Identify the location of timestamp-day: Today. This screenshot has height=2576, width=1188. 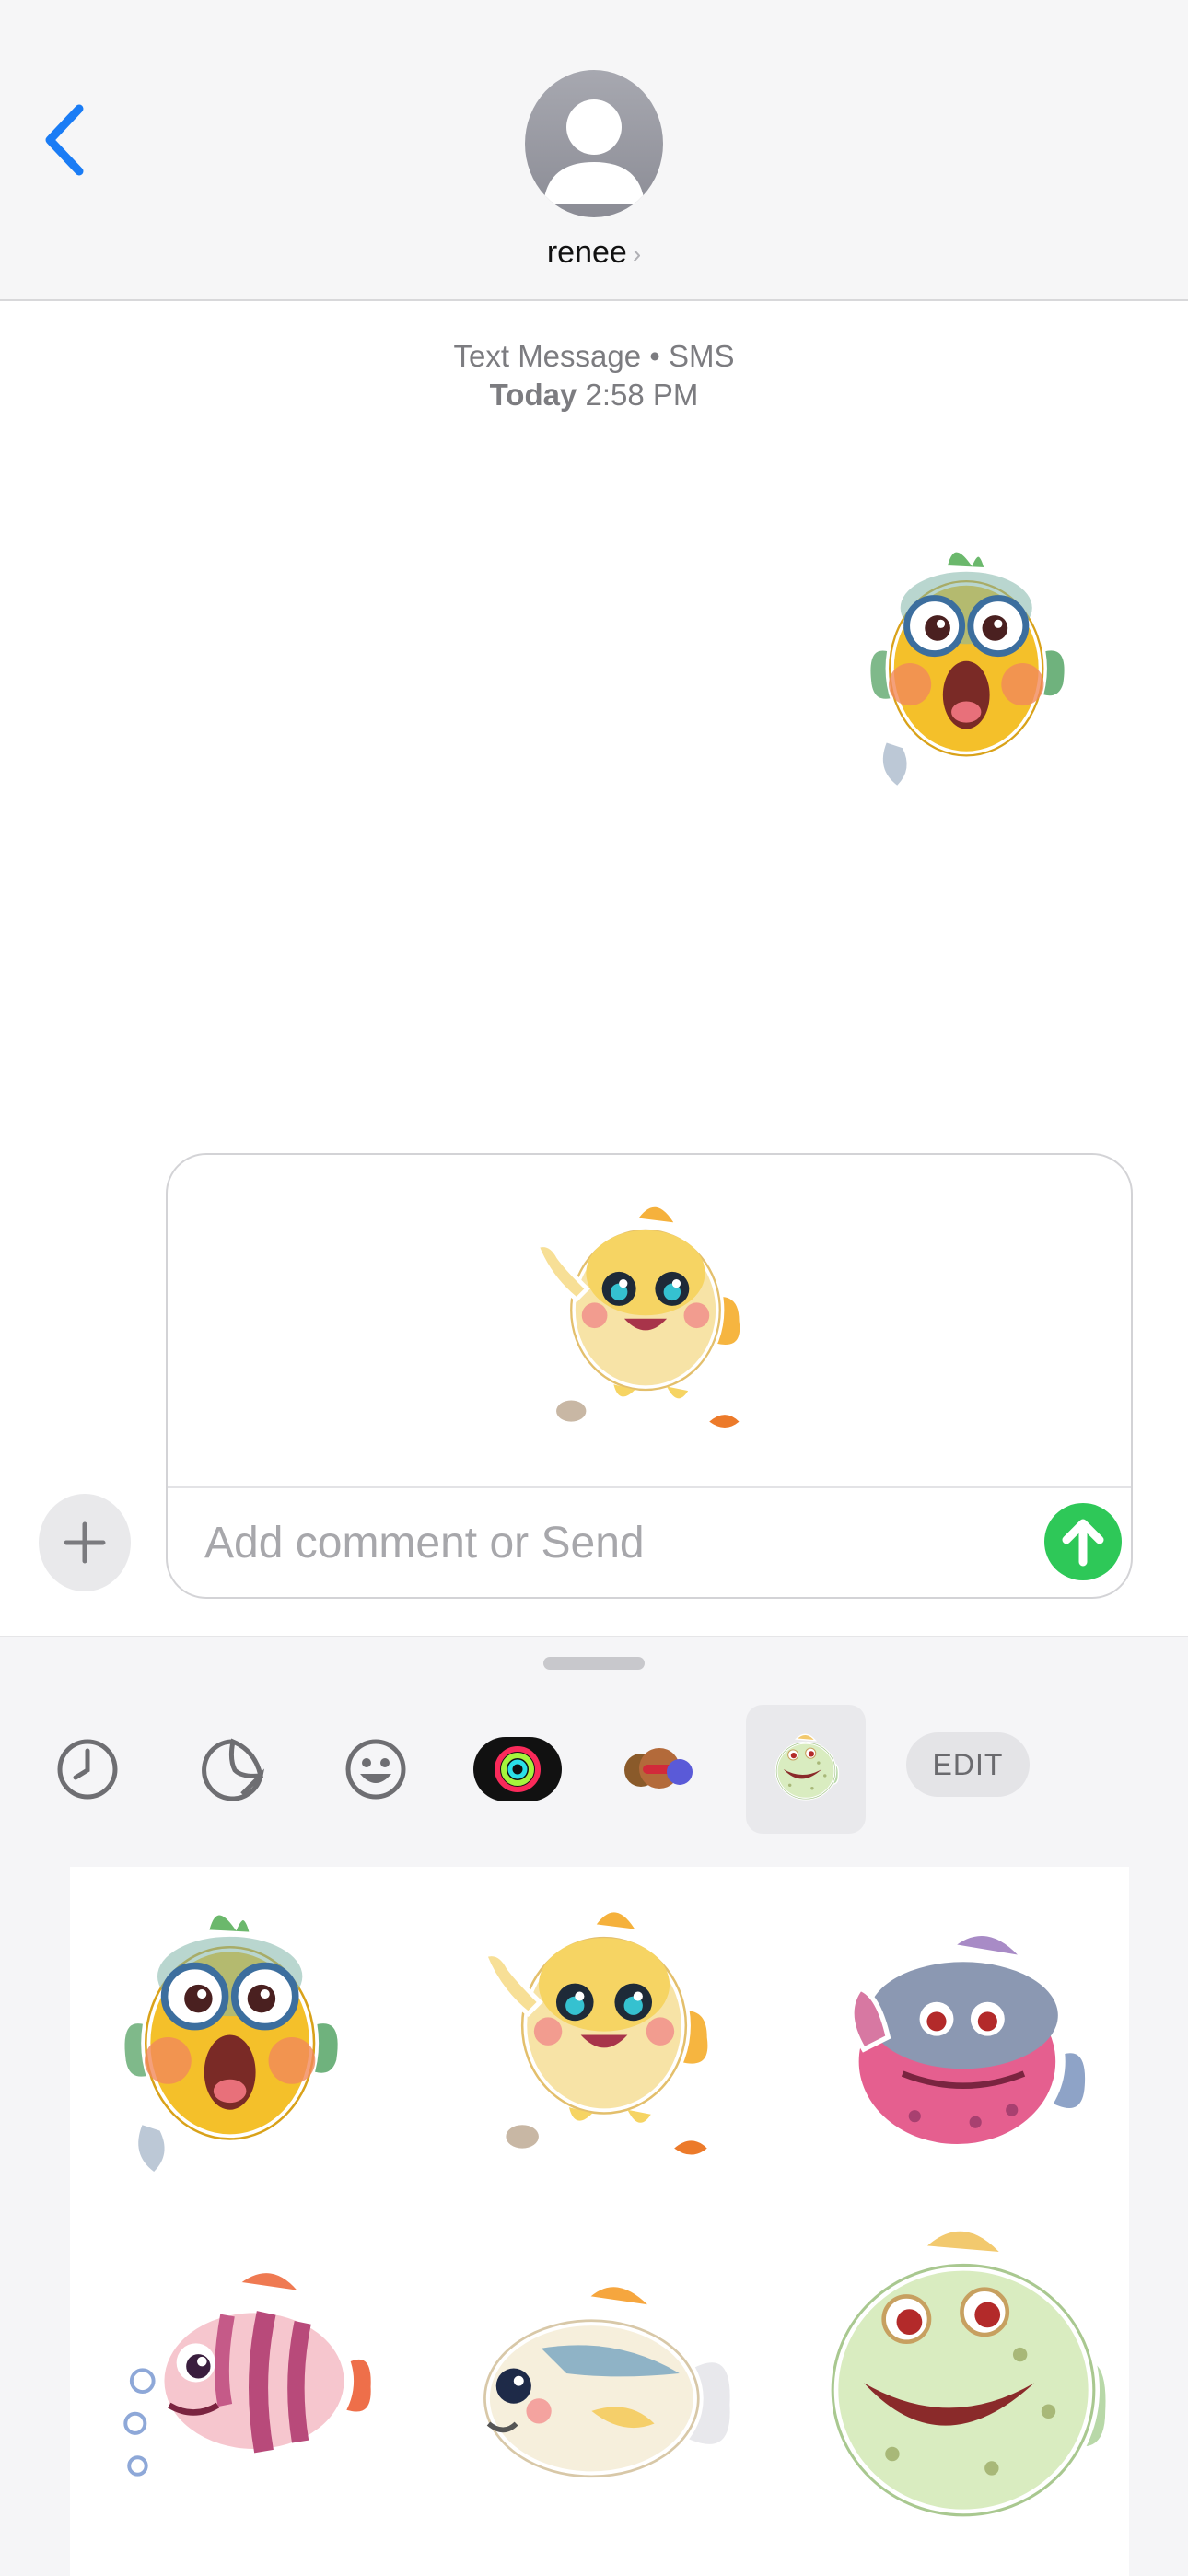
(533, 395).